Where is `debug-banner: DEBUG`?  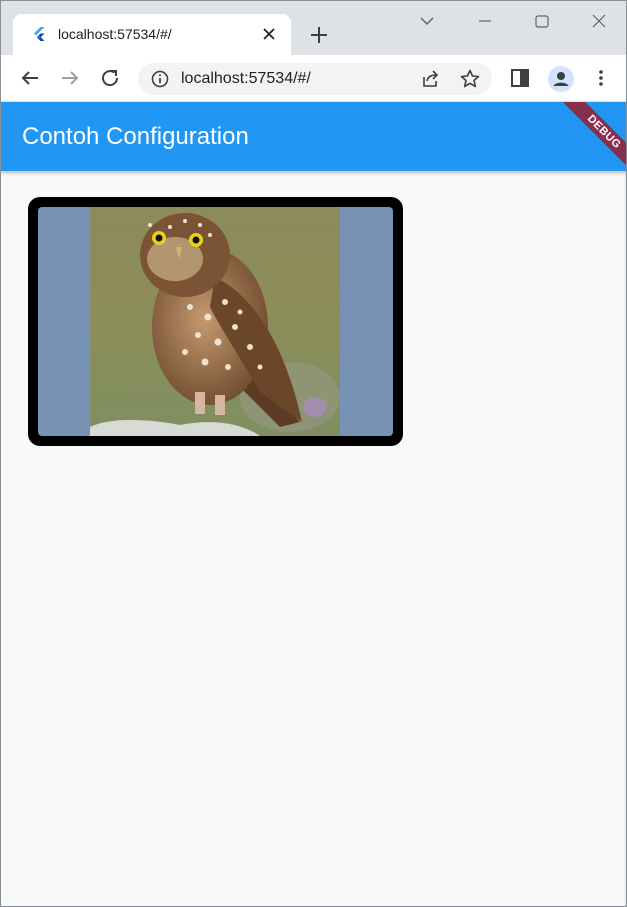 debug-banner: DEBUG is located at coordinates (592, 136).